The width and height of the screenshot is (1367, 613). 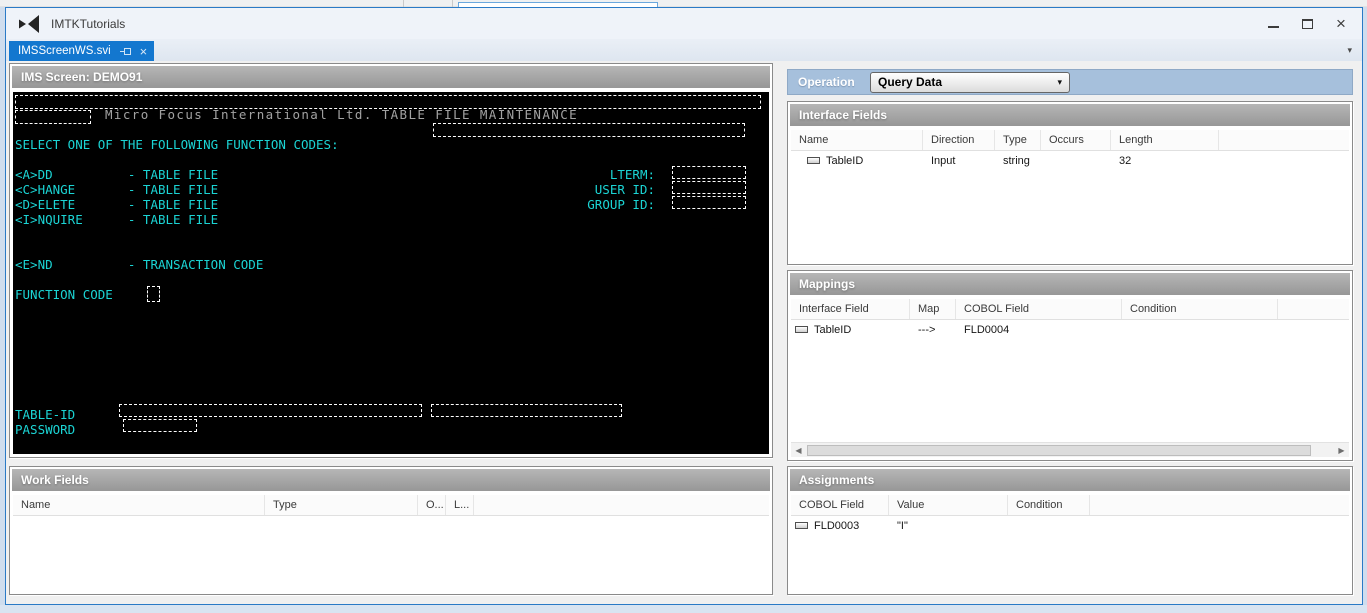 What do you see at coordinates (391, 480) in the screenshot?
I see `work-fields-panel-title: Work Fields` at bounding box center [391, 480].